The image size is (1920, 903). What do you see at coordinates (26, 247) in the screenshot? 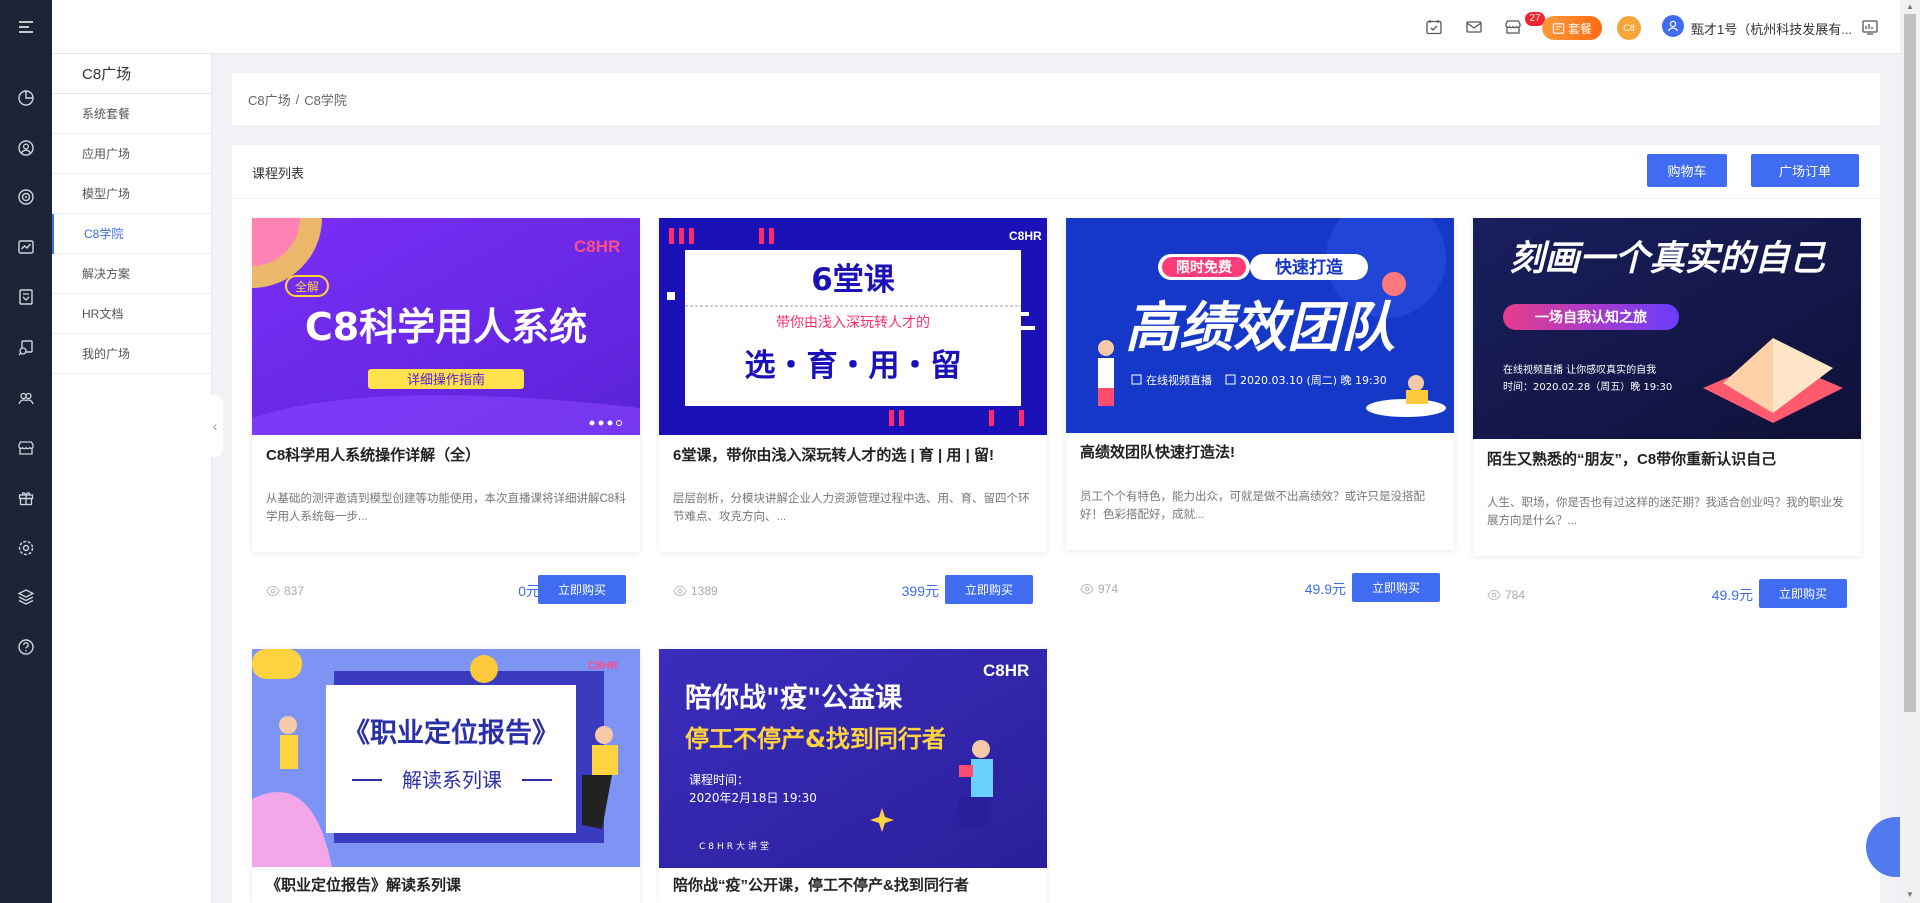
I see `trend-chart-icon` at bounding box center [26, 247].